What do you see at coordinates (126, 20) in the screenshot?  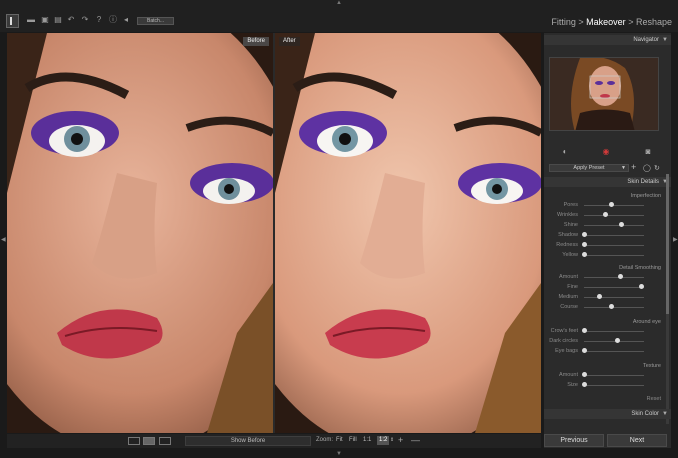 I see `share-icon: ◂` at bounding box center [126, 20].